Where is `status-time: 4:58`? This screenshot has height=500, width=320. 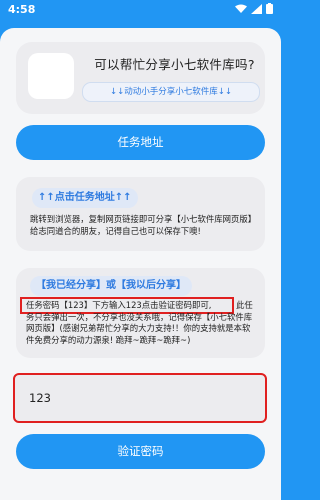
status-time: 4:58 is located at coordinates (22, 9).